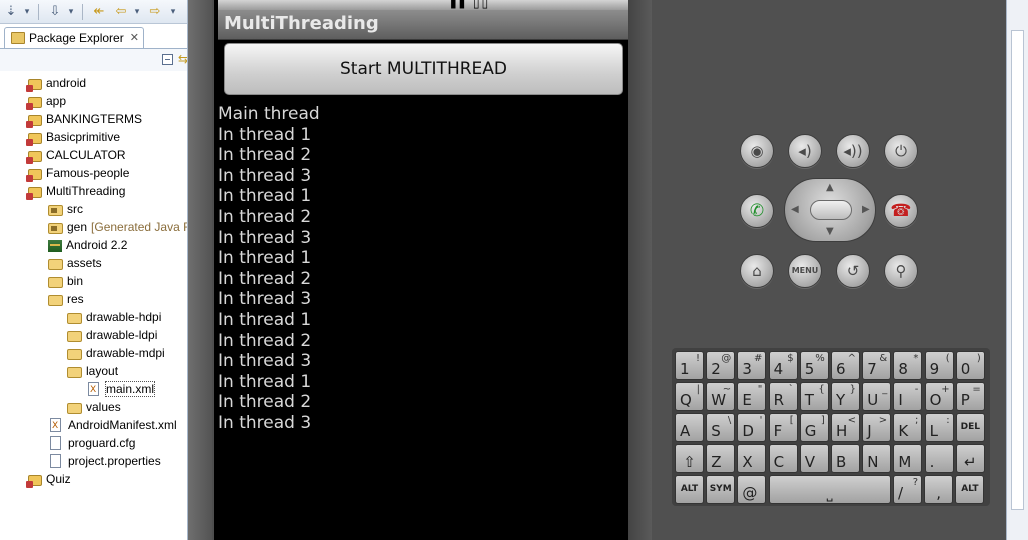 The height and width of the screenshot is (540, 1028). What do you see at coordinates (114, 317) in the screenshot?
I see `tree-item: drawable-hdpi` at bounding box center [114, 317].